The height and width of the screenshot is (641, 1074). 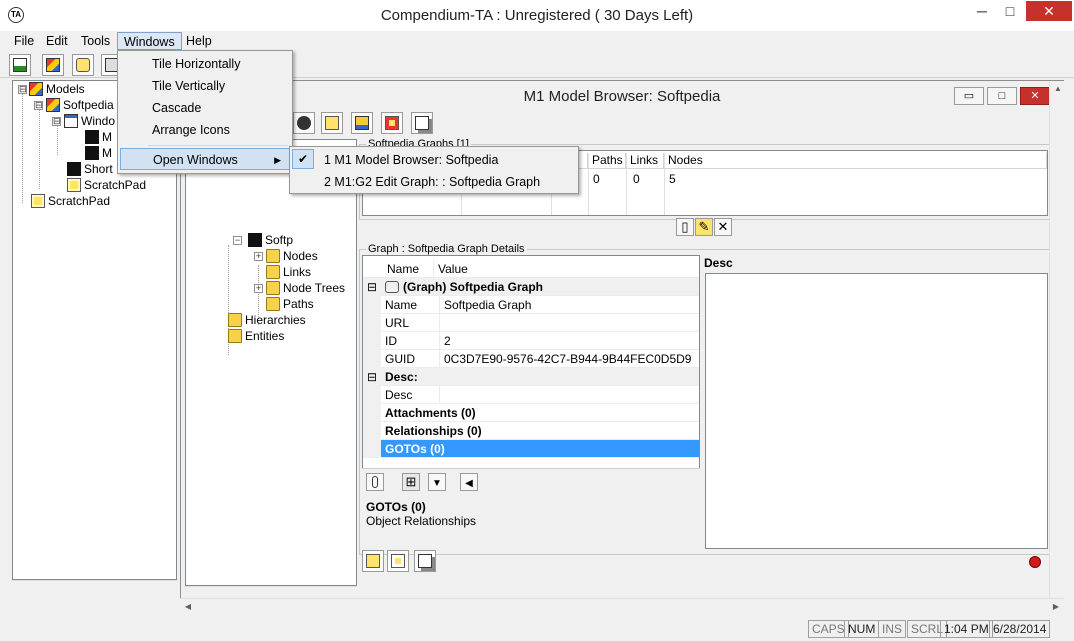 What do you see at coordinates (622, 606) in the screenshot?
I see `mdi-hscroll: ◀ ▶` at bounding box center [622, 606].